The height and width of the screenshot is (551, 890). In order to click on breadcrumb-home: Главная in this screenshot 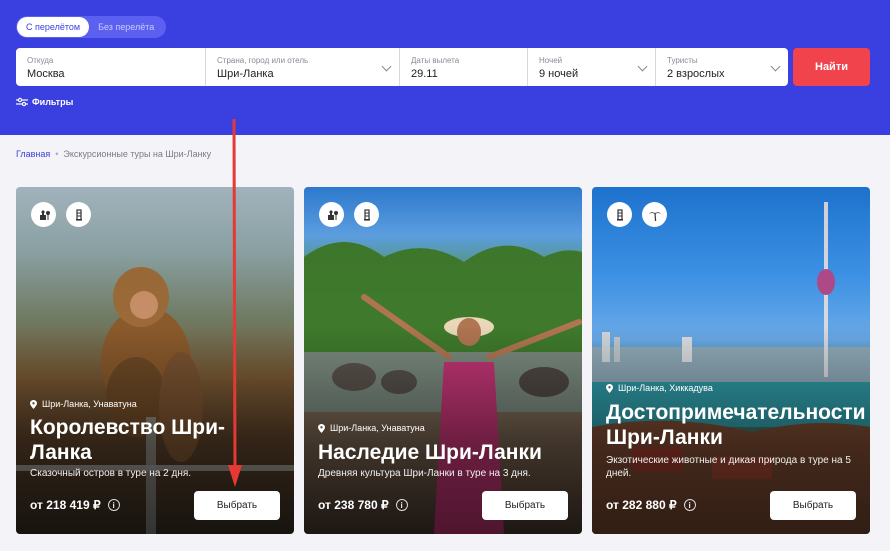, I will do `click(33, 154)`.